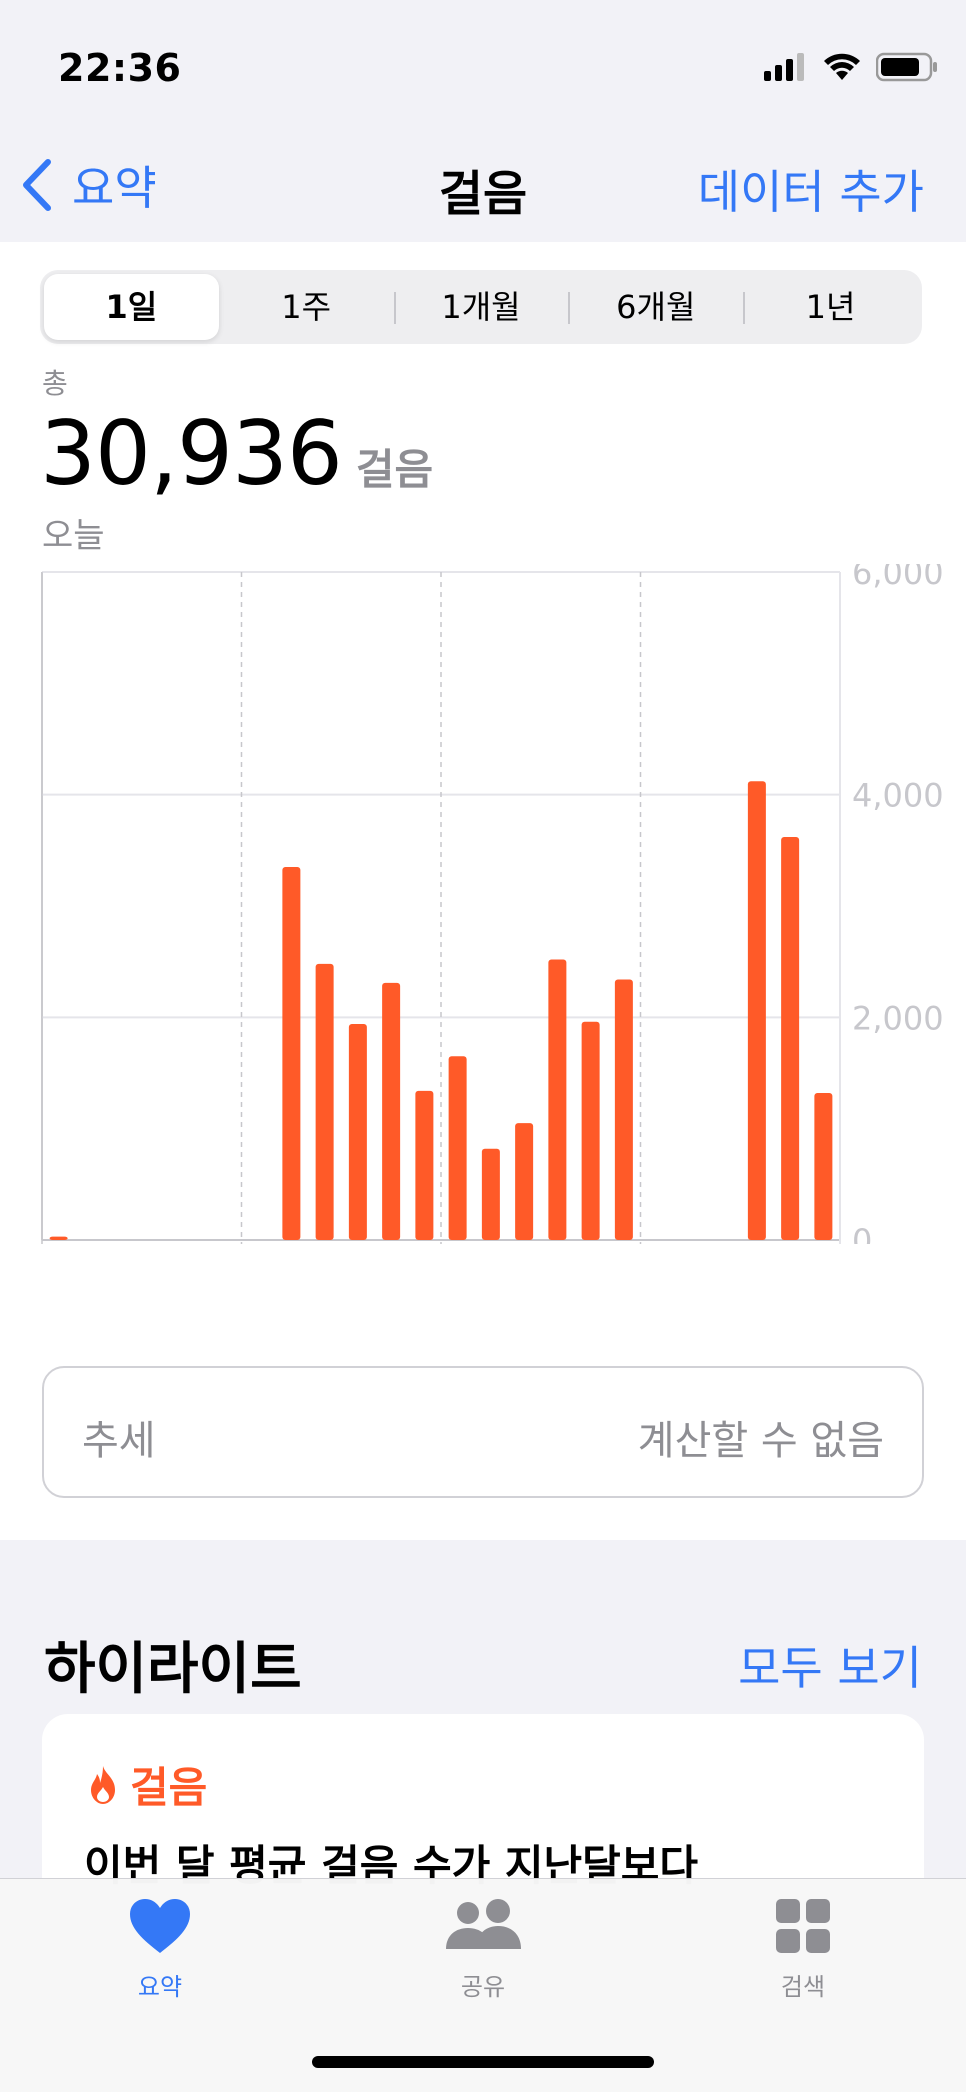 The image size is (966, 2092). What do you see at coordinates (169, 1787) in the screenshot?
I see `highlight-category-label: 걸음` at bounding box center [169, 1787].